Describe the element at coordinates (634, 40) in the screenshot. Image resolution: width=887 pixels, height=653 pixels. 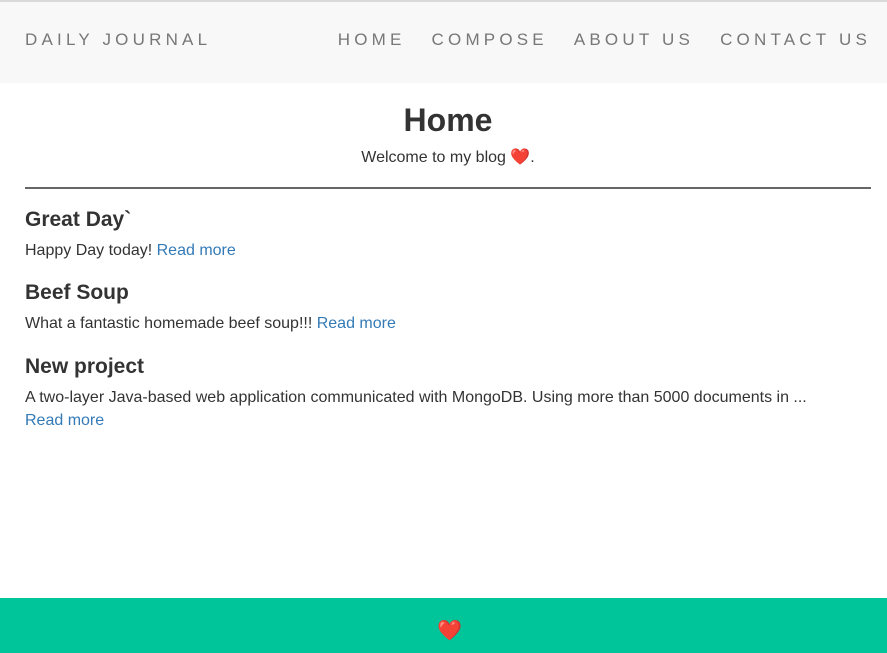
I see `nav-link-about-us: ABOUT US` at that location.